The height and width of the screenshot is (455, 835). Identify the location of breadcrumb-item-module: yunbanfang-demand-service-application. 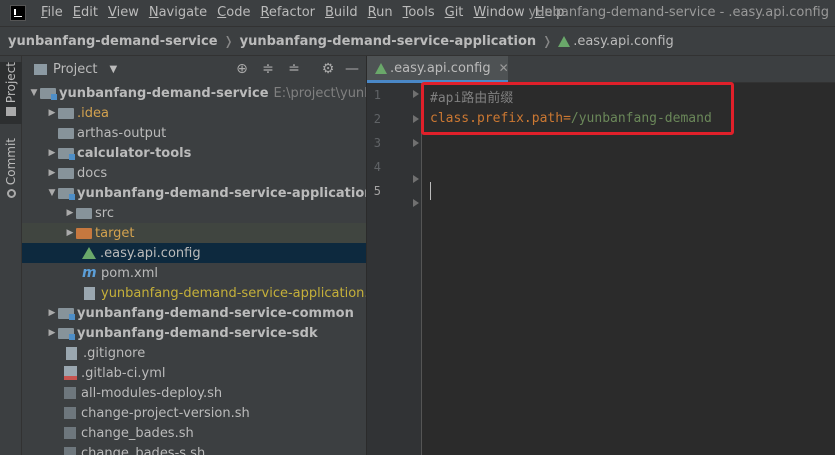
(388, 41).